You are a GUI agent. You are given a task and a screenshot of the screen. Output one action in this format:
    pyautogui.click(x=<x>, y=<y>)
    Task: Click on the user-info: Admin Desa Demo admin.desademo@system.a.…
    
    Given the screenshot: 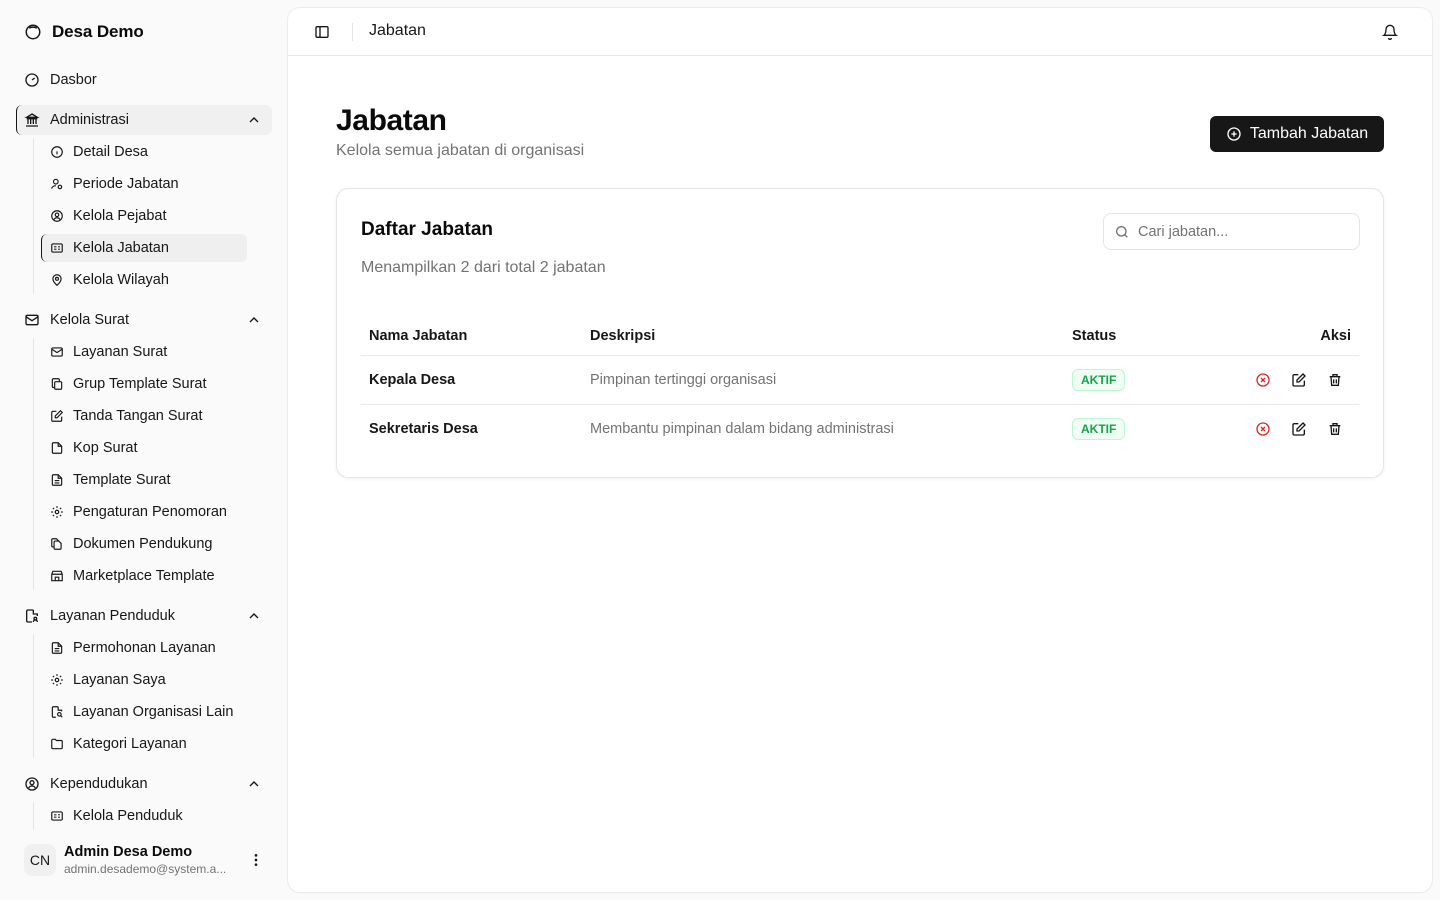 What is the action you would take?
    pyautogui.click(x=151, y=860)
    